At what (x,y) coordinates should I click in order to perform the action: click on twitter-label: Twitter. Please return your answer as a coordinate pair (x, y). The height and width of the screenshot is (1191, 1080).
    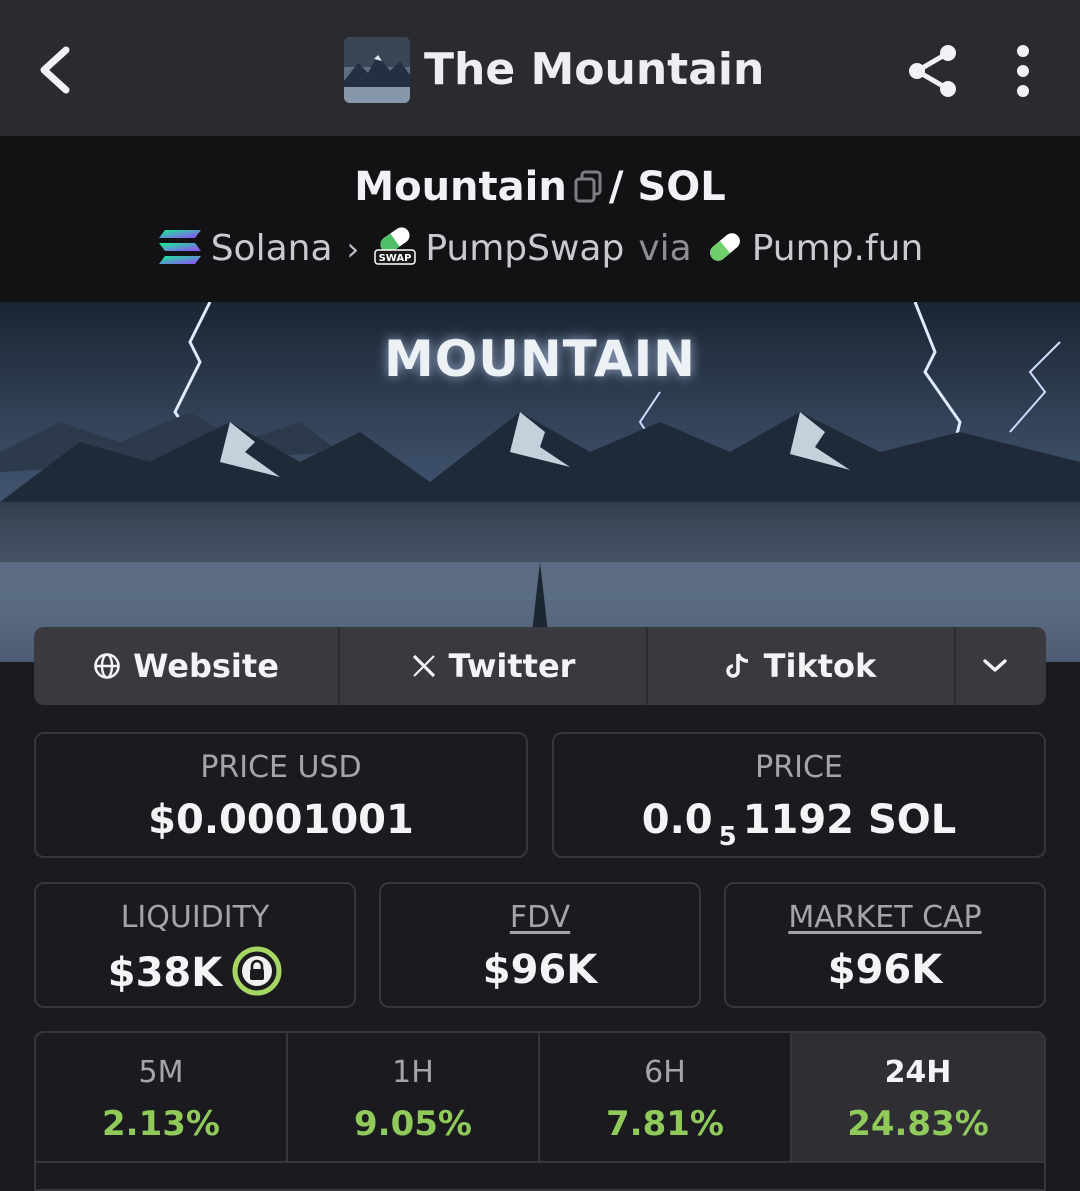
    Looking at the image, I should click on (512, 666).